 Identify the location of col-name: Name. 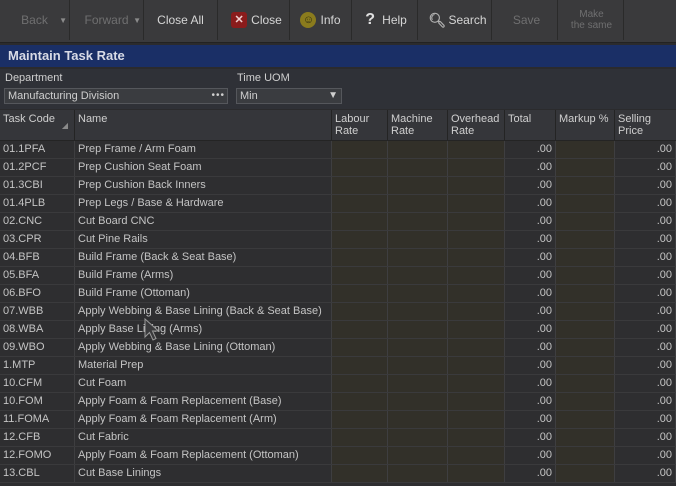
(203, 125).